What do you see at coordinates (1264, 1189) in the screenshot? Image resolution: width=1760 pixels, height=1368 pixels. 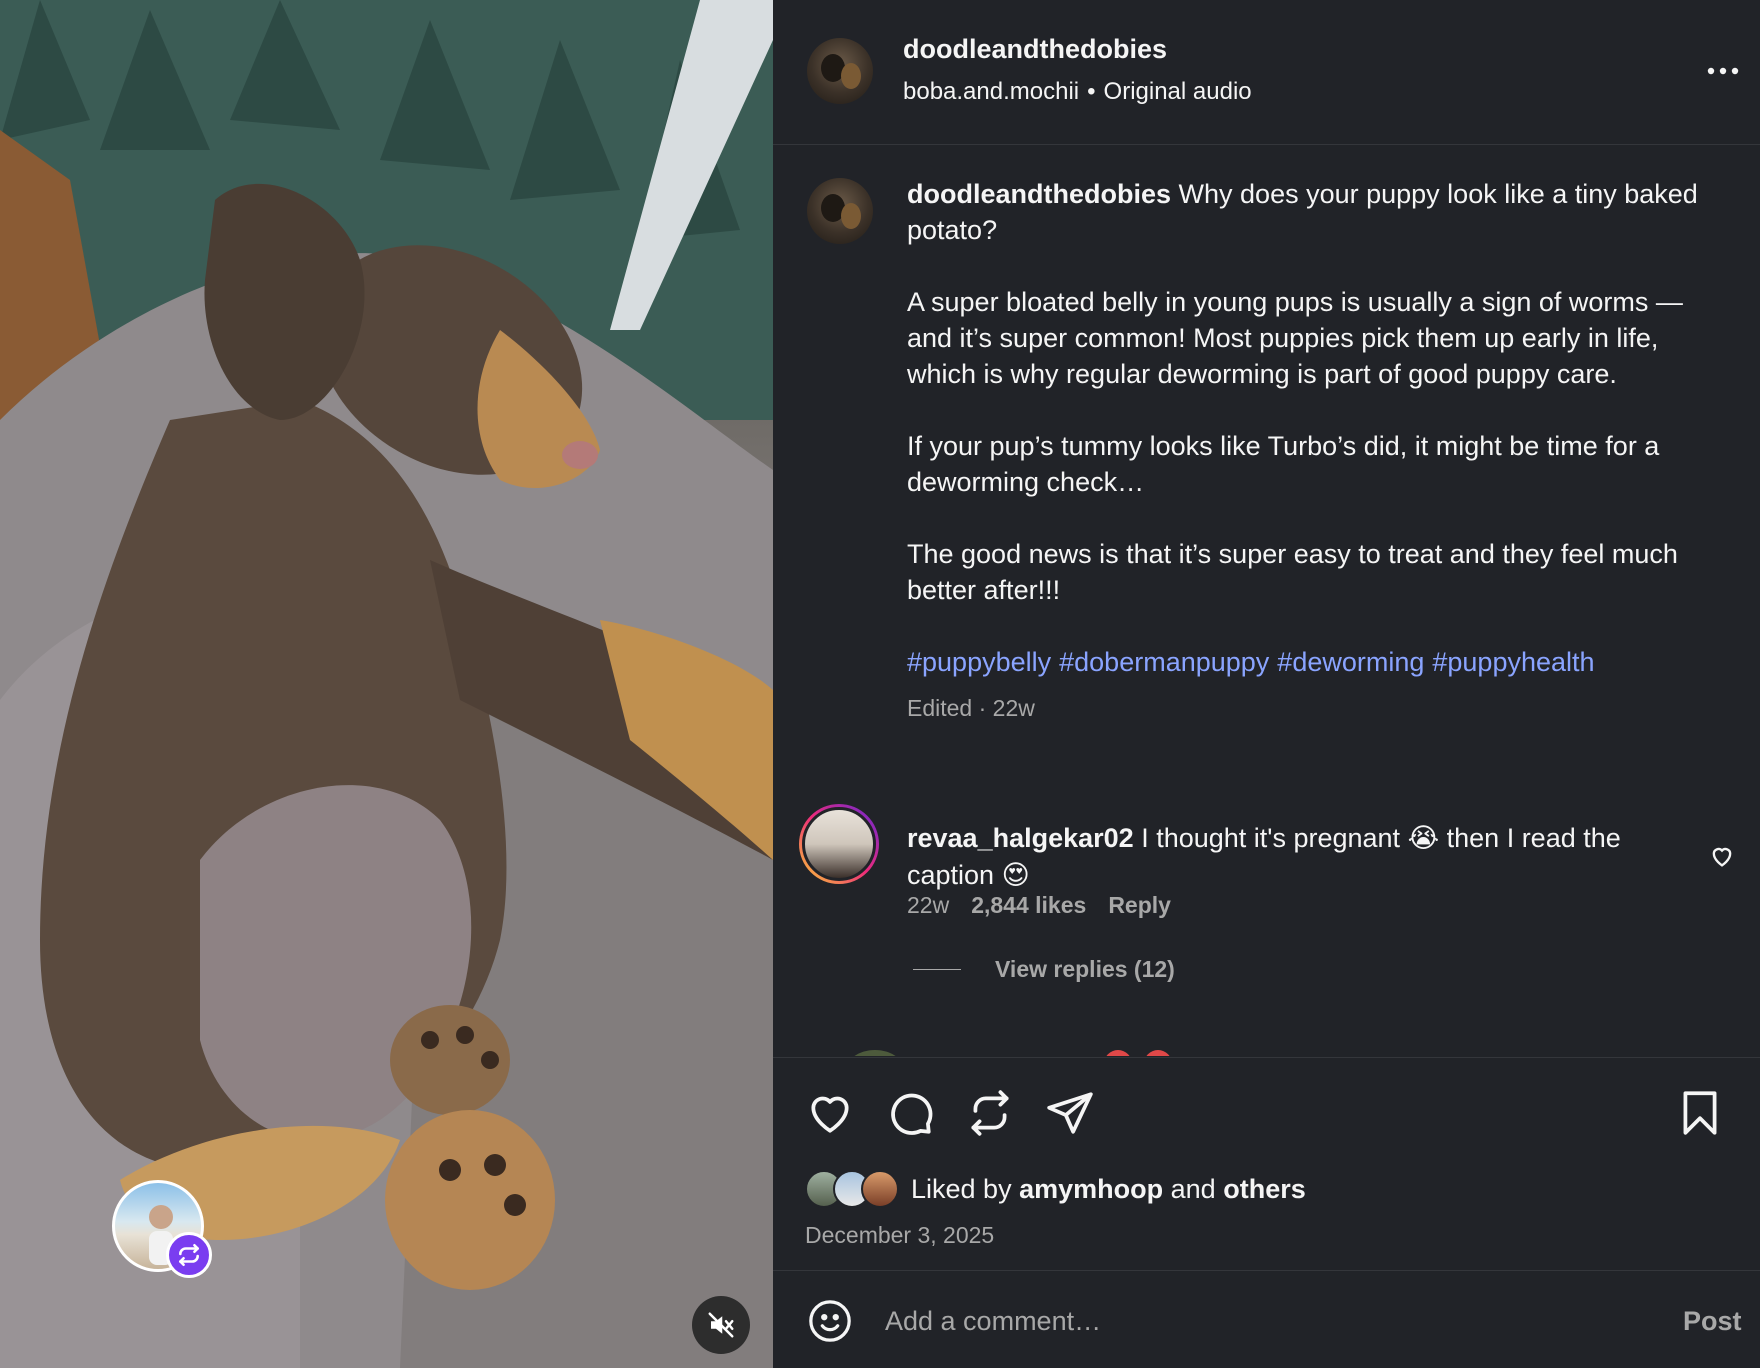 I see `liked-by-others-link: others` at bounding box center [1264, 1189].